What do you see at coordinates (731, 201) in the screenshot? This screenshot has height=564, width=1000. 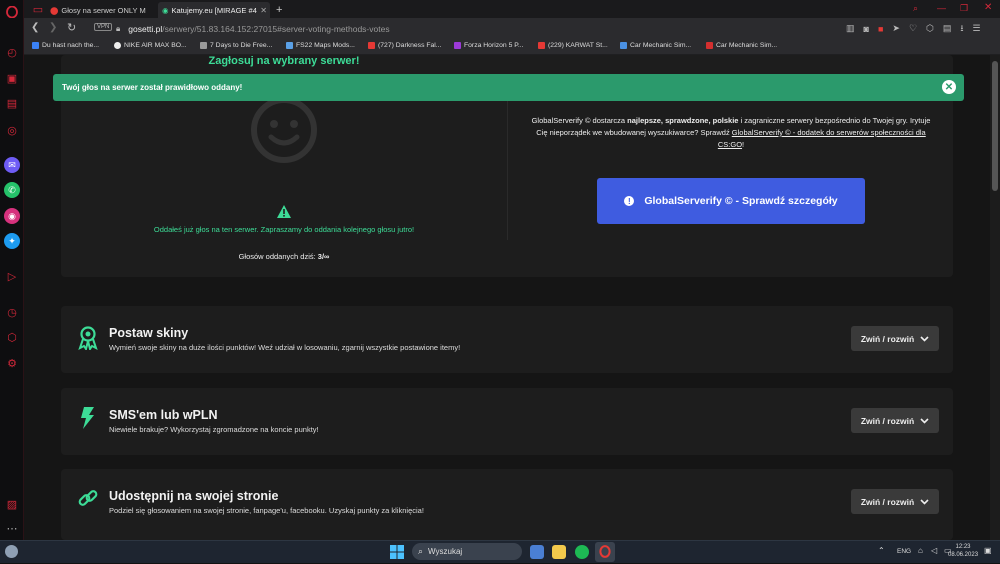 I see `globalserverify-button: ! GlobalServerify © - Sprawdź szczegóły` at bounding box center [731, 201].